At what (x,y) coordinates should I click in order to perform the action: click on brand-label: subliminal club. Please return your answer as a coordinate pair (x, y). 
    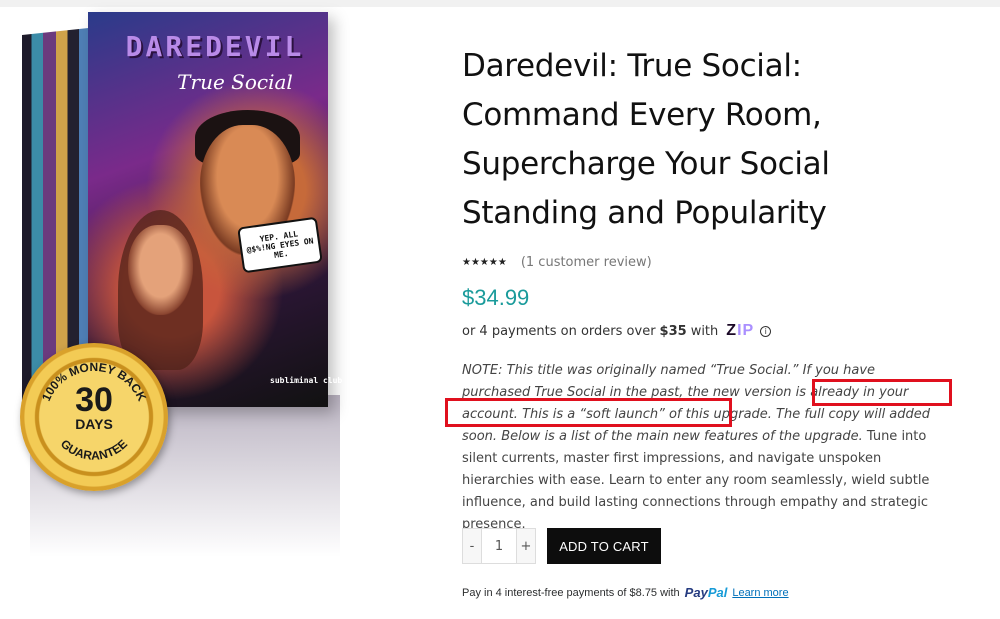
    Looking at the image, I should click on (306, 380).